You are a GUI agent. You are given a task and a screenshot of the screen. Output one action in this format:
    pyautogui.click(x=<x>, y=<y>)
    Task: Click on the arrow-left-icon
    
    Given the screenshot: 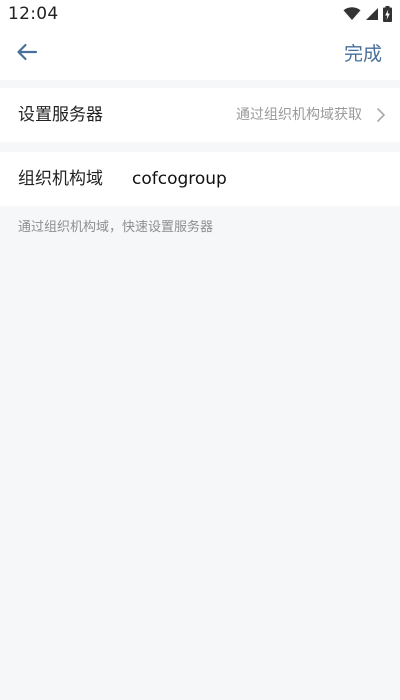 What is the action you would take?
    pyautogui.click(x=27, y=54)
    